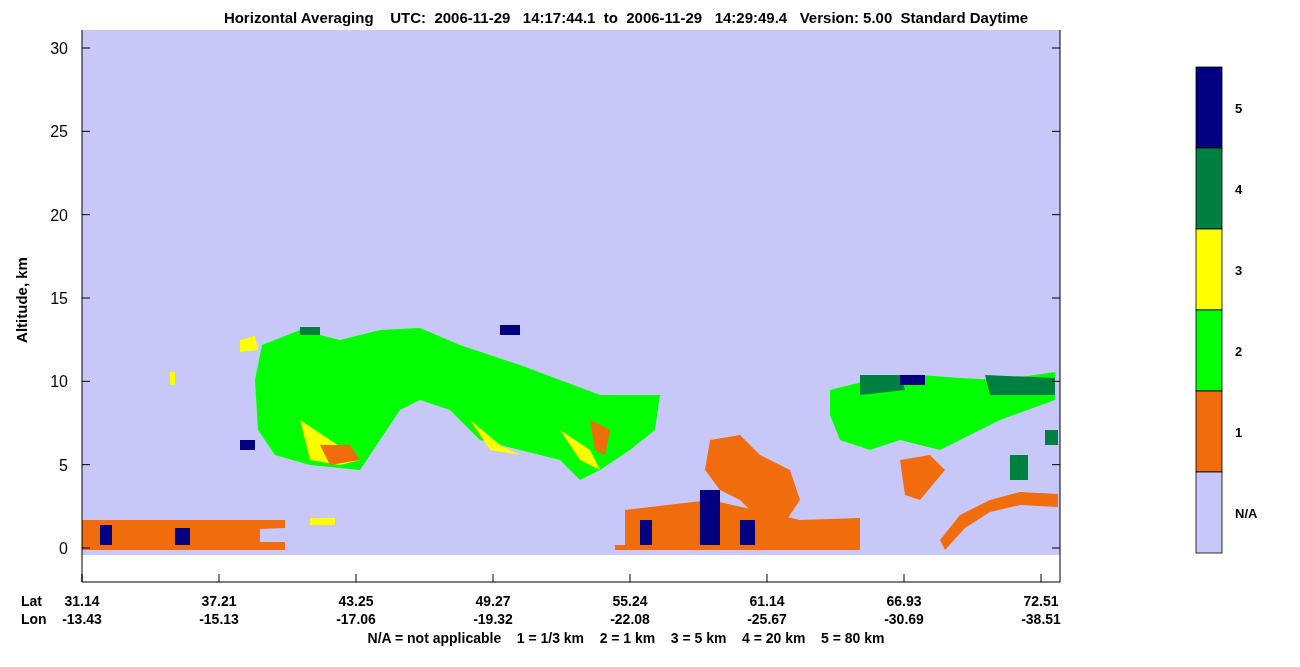 The image size is (1300, 667). I want to click on longitude-label: -38.51, so click(1041, 619).